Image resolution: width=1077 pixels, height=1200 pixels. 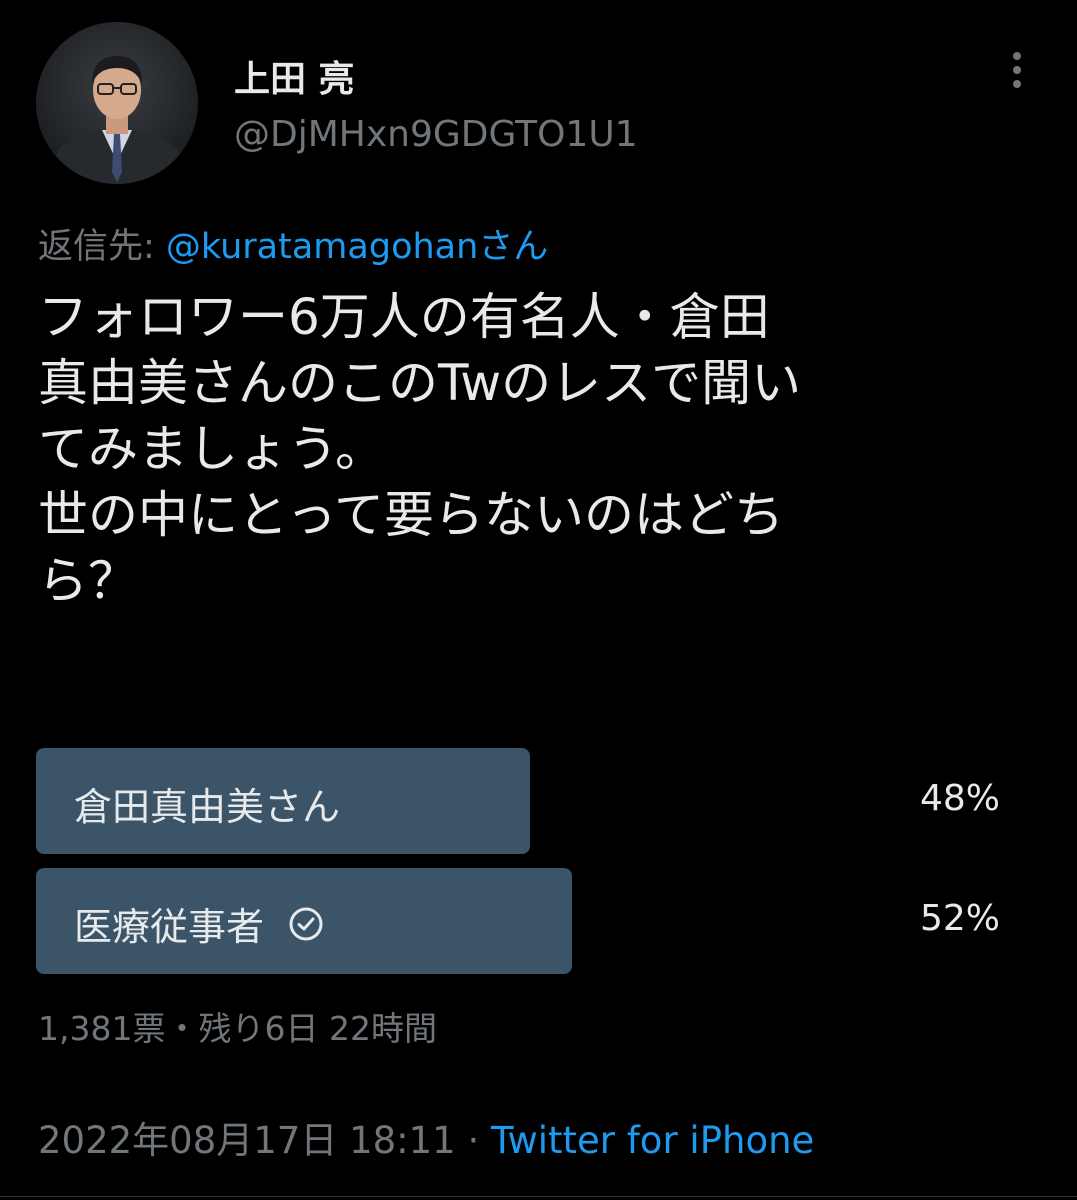 What do you see at coordinates (518, 801) in the screenshot?
I see `poll-option: 倉田真由美さん 48%` at bounding box center [518, 801].